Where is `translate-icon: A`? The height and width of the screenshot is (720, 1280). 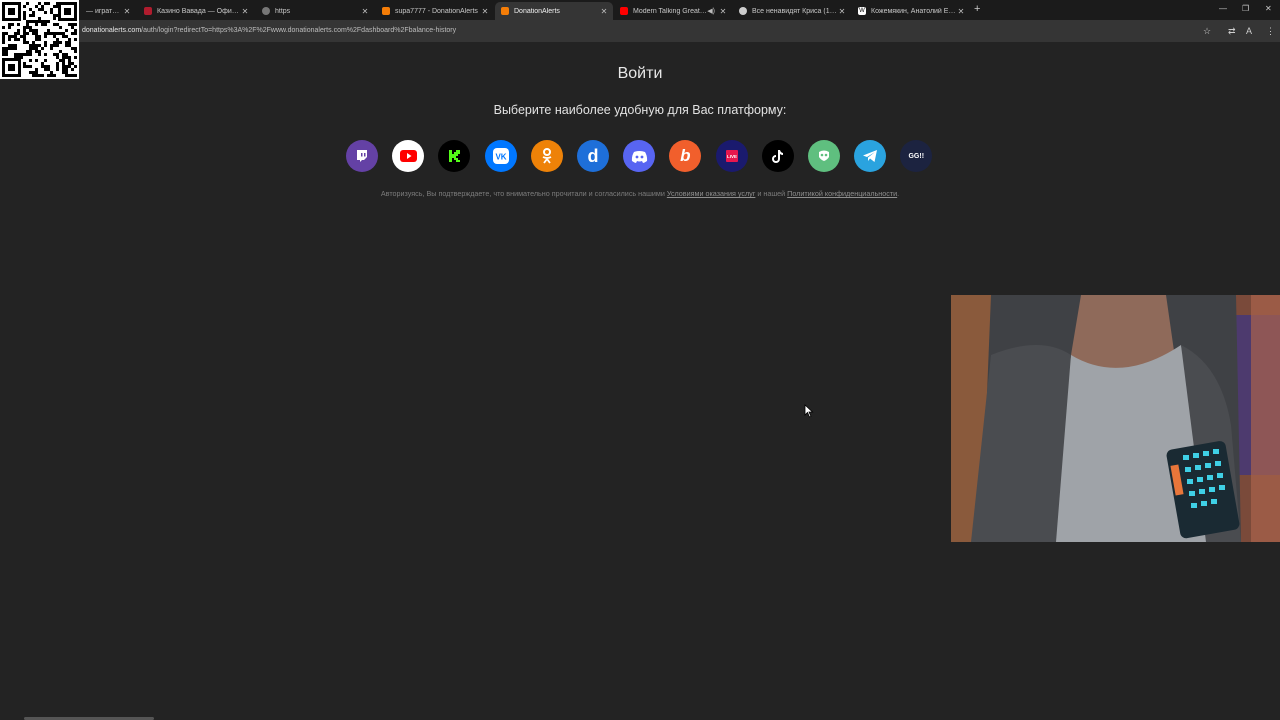
translate-icon: A is located at coordinates (1249, 31).